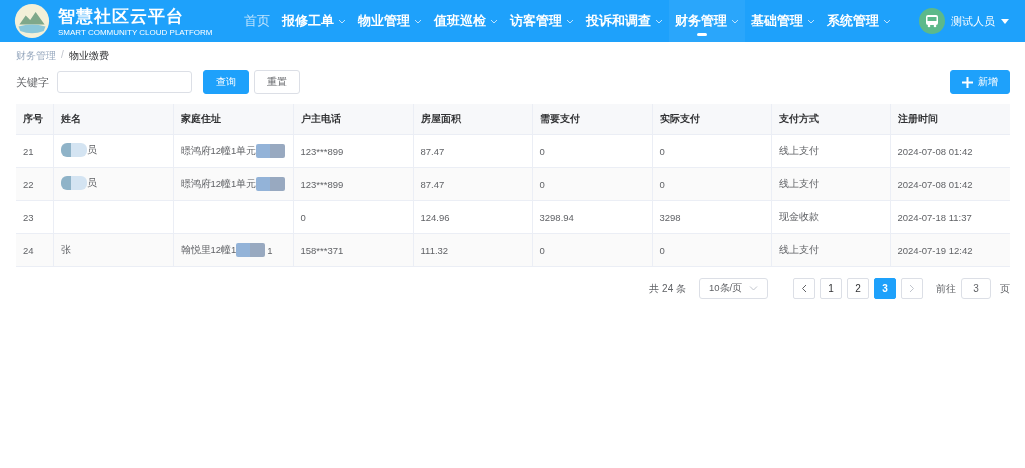 The height and width of the screenshot is (468, 1025). Describe the element at coordinates (472, 250) in the screenshot. I see `table-cell: 111.32` at that location.